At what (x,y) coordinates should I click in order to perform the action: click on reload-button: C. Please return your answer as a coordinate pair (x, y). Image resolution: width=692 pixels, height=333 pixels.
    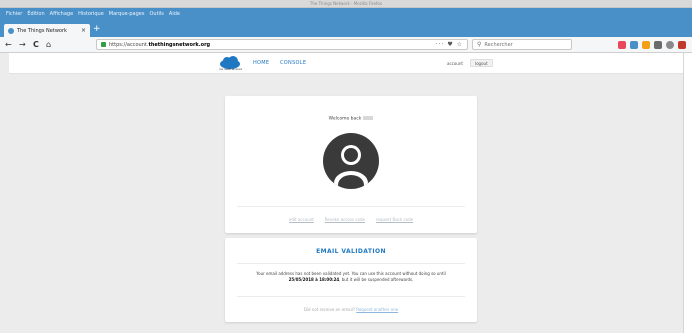
    Looking at the image, I should click on (36, 45).